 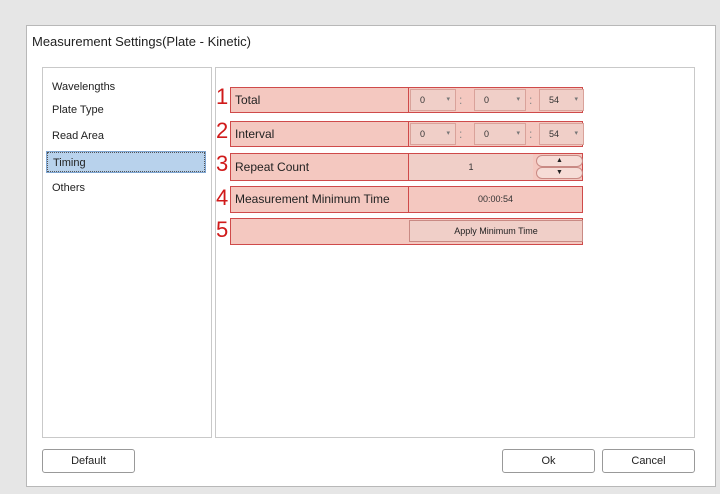 I want to click on annotation-number-5: 5, so click(x=222, y=229).